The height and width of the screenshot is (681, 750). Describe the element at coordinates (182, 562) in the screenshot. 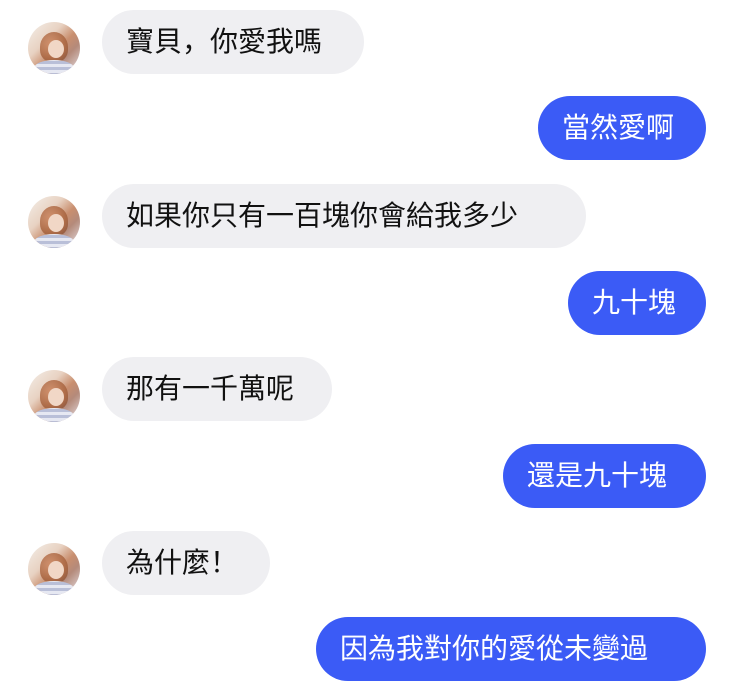

I see `message-text: 為什麼！` at that location.